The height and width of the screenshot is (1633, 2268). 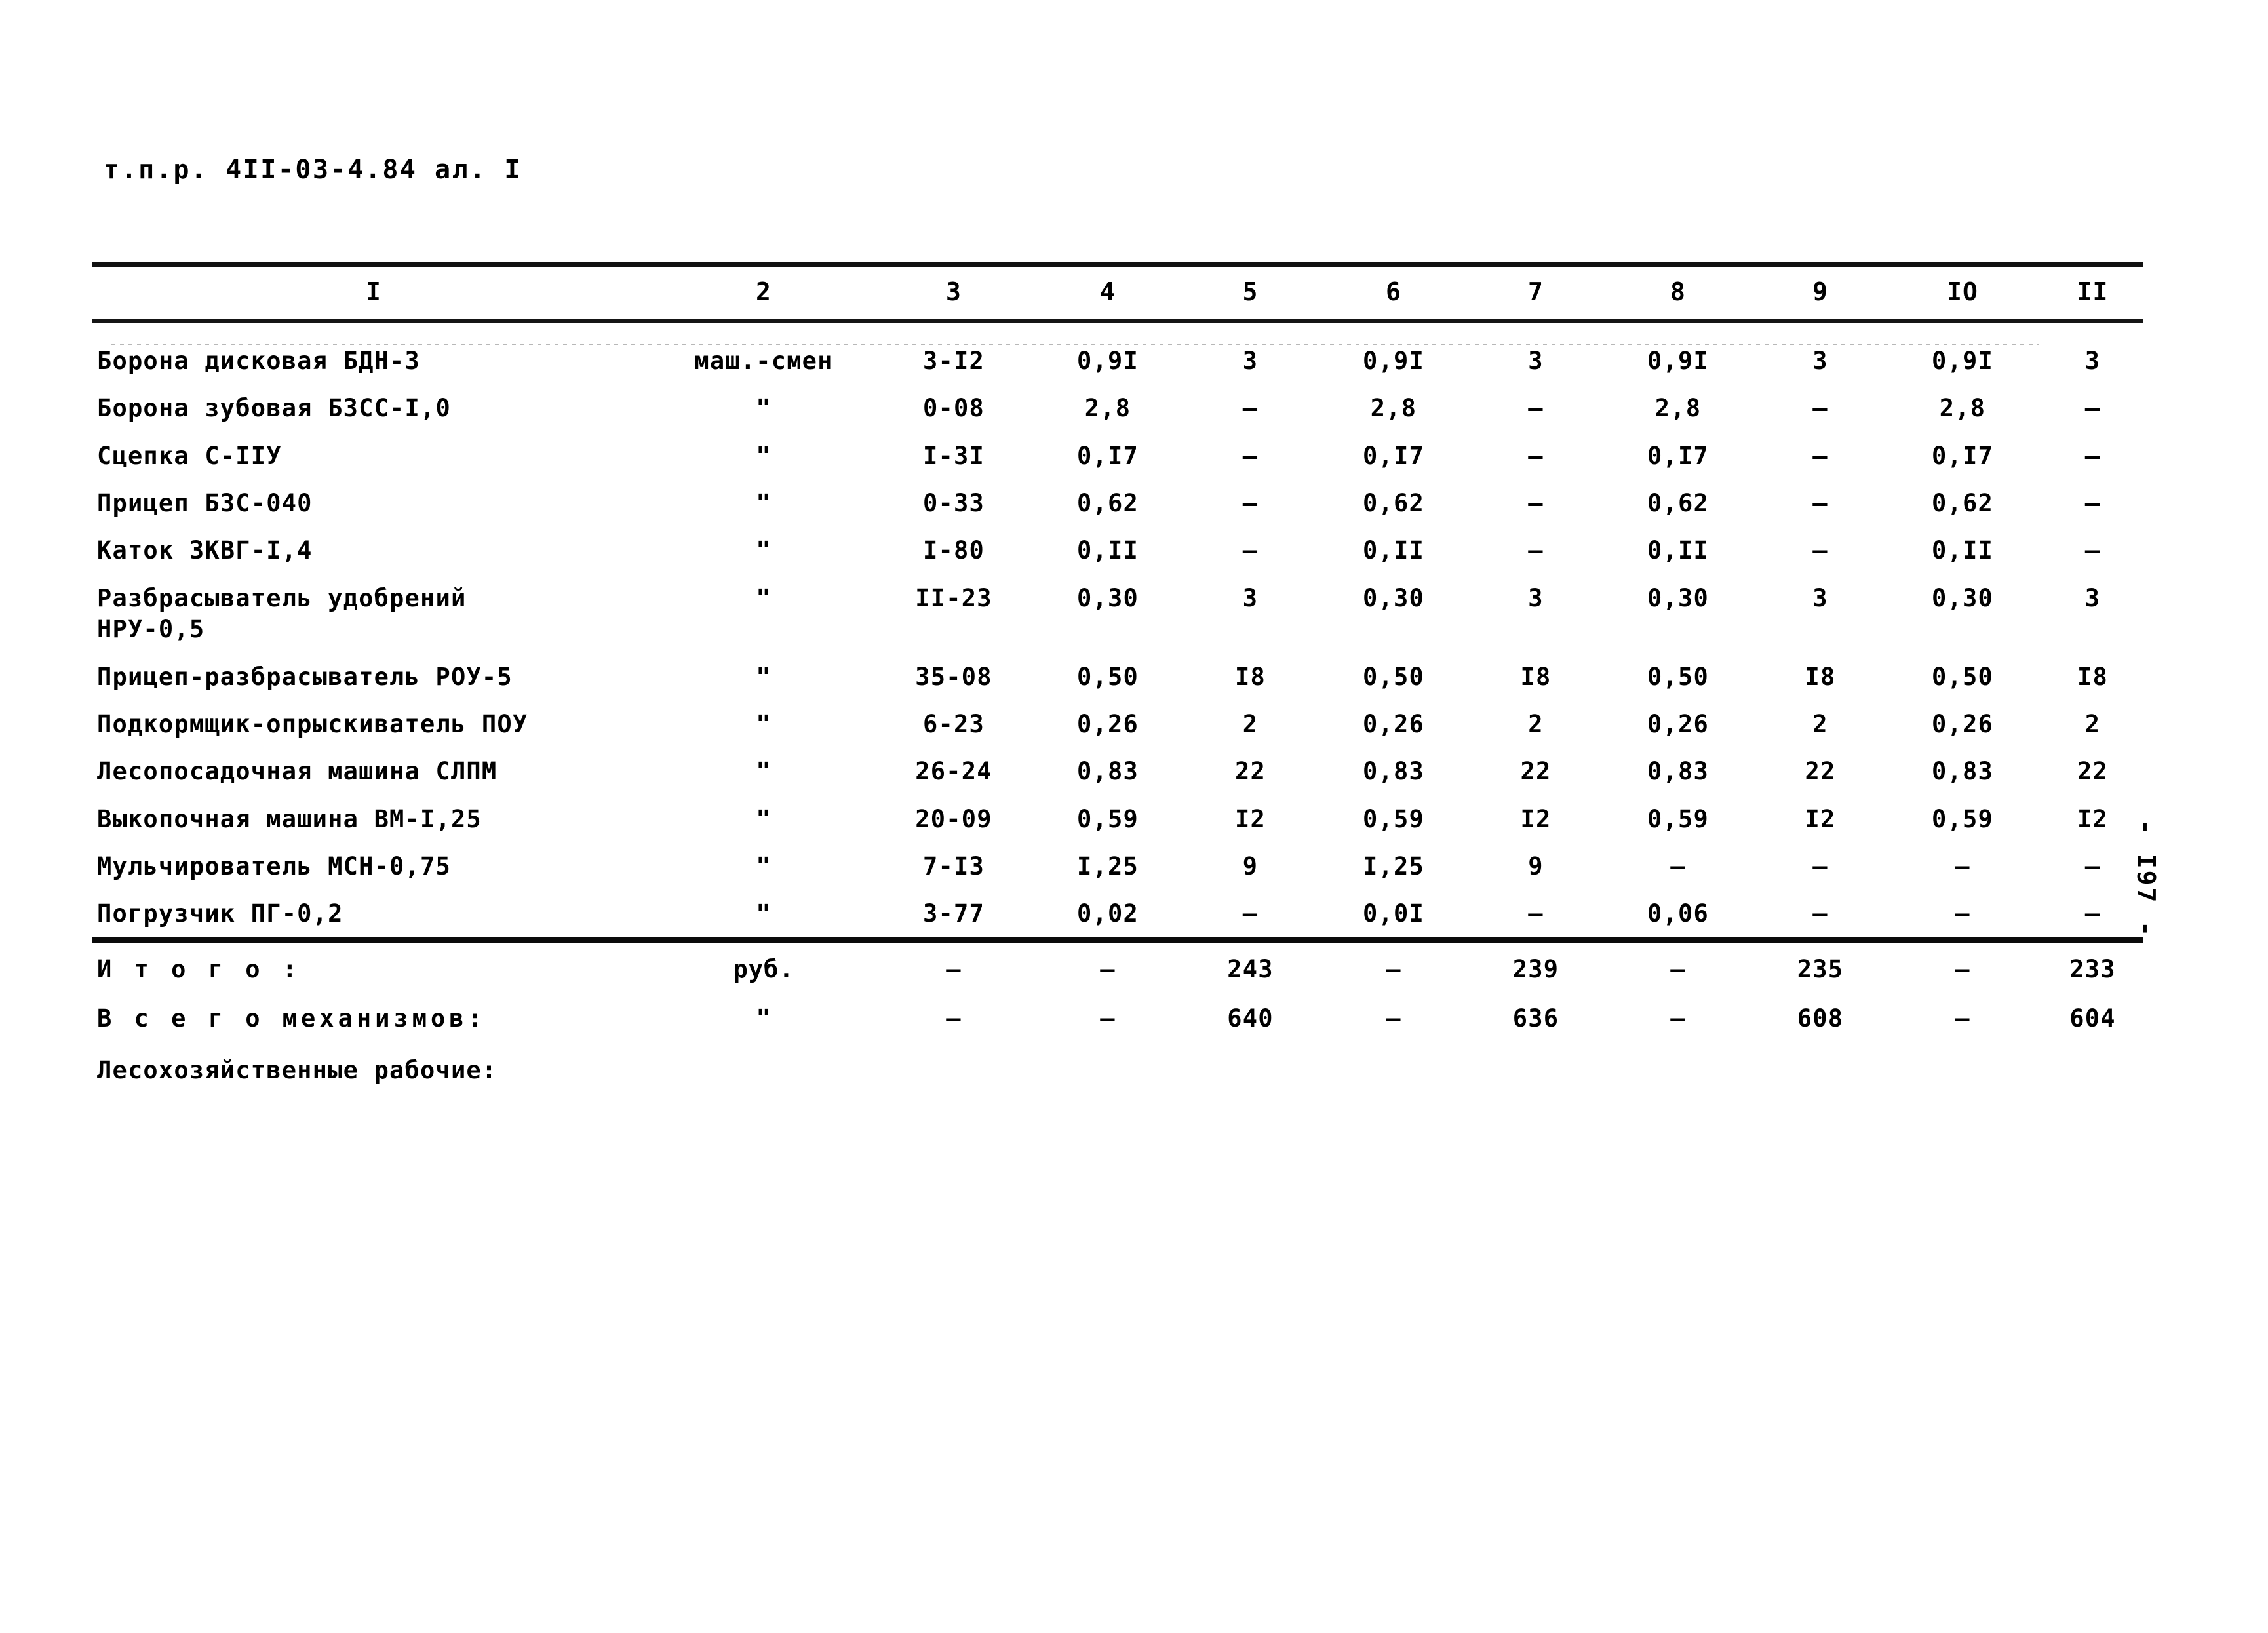 I want to click on value-cell-col-8: 0,I7, so click(x=1678, y=455).